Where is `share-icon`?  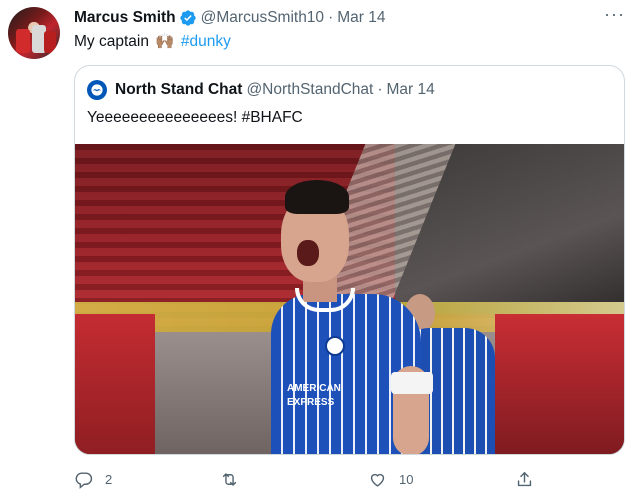 share-icon is located at coordinates (524, 478).